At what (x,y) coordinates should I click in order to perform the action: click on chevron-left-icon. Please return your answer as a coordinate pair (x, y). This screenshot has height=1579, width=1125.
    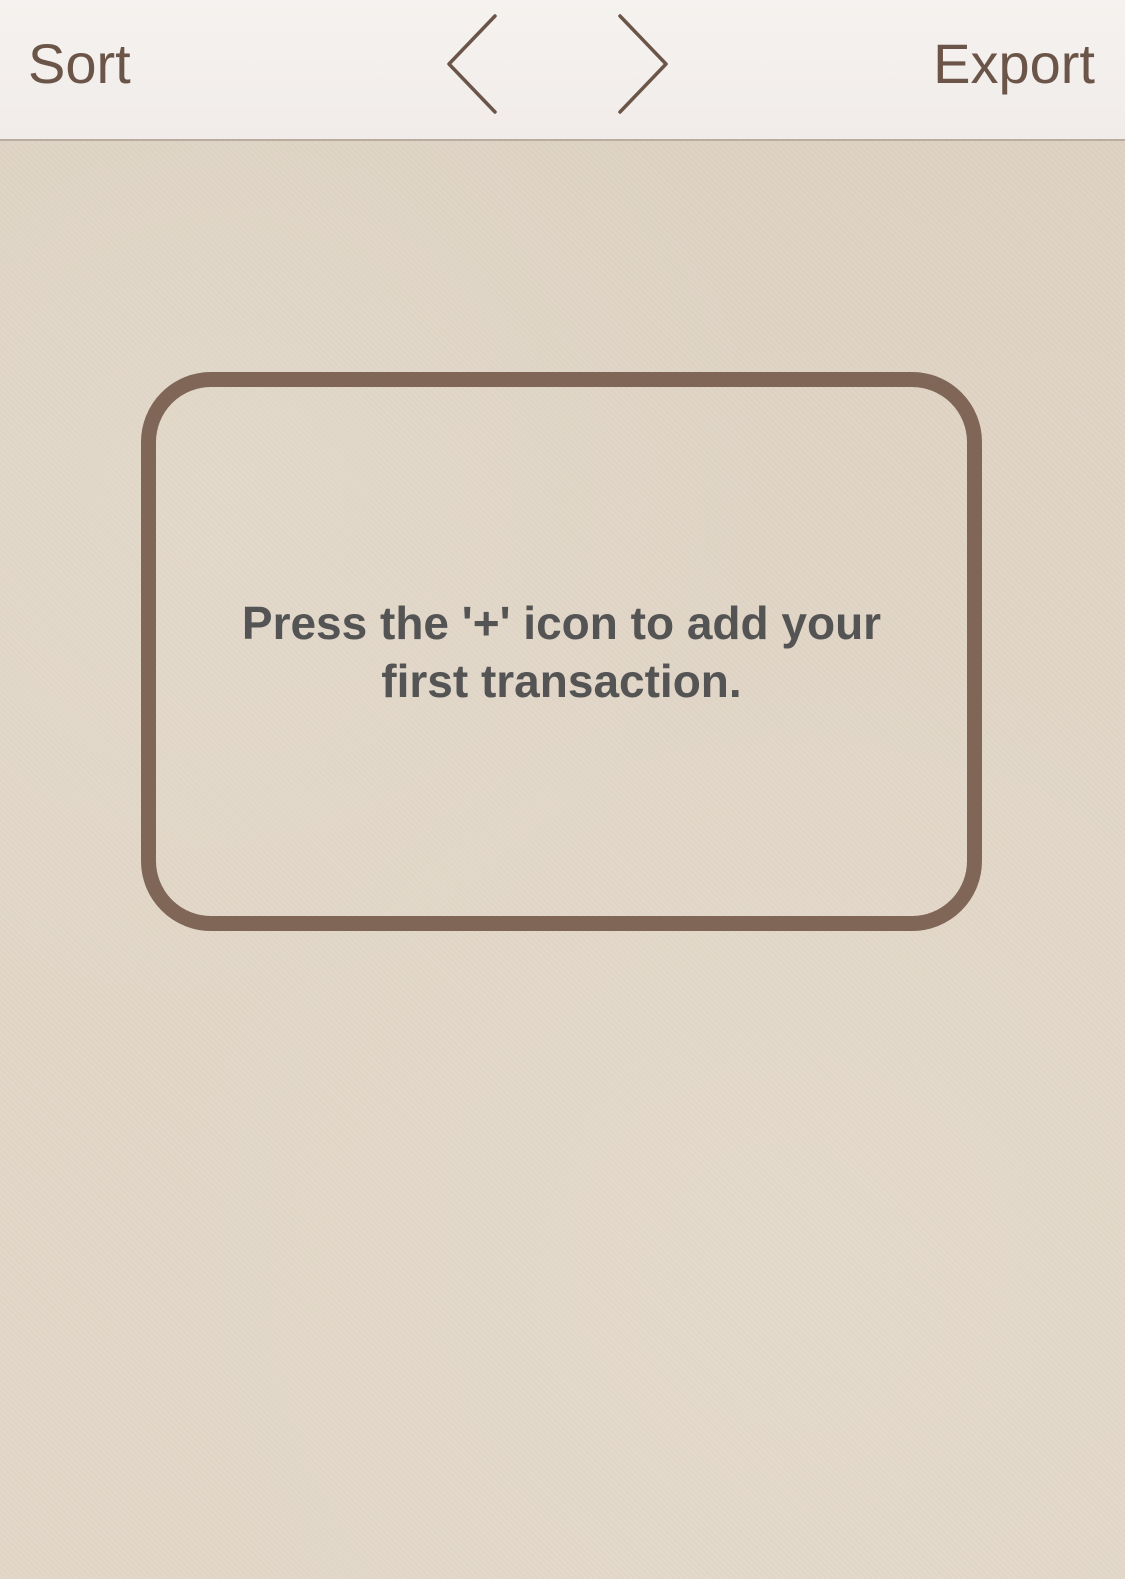
    Looking at the image, I should click on (472, 64).